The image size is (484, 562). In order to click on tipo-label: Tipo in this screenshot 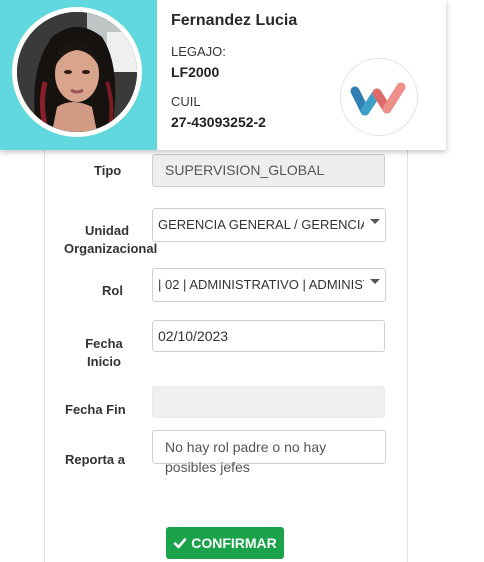, I will do `click(108, 170)`.